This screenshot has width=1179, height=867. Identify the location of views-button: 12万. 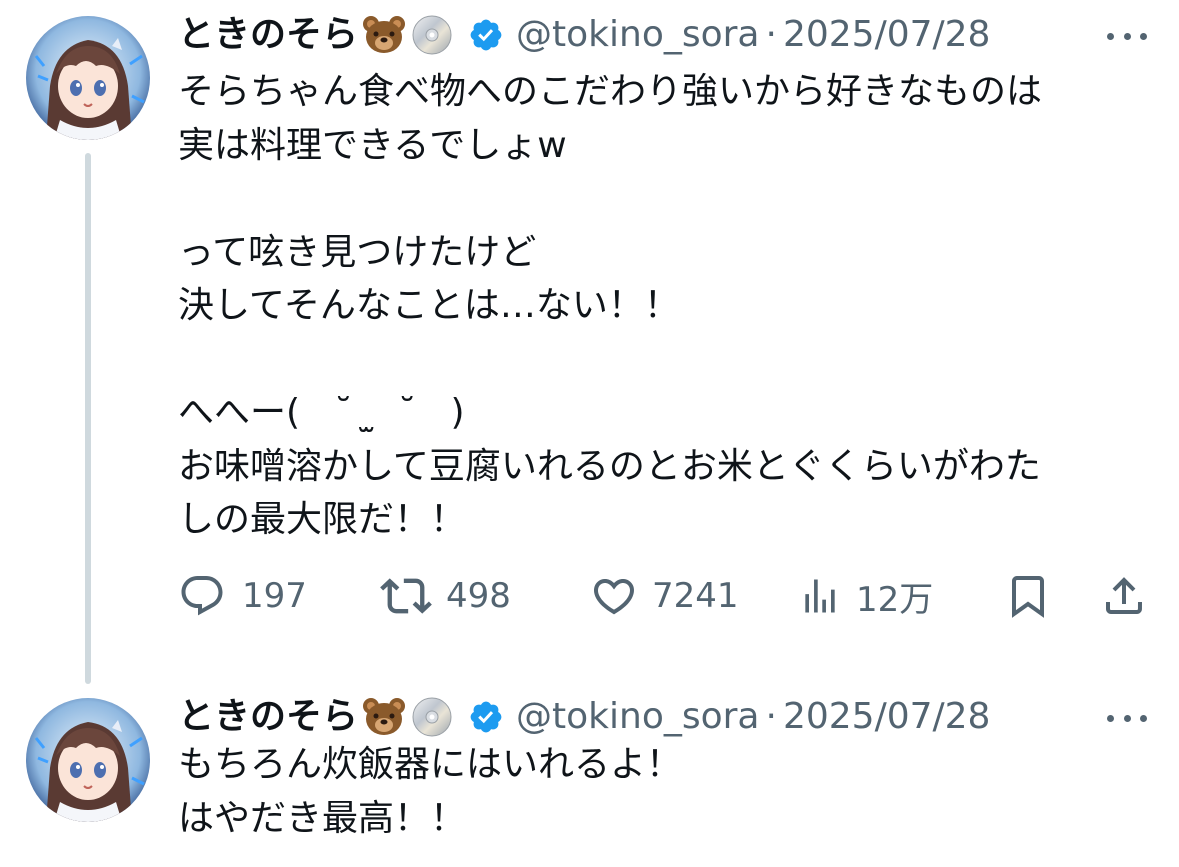
(865, 596).